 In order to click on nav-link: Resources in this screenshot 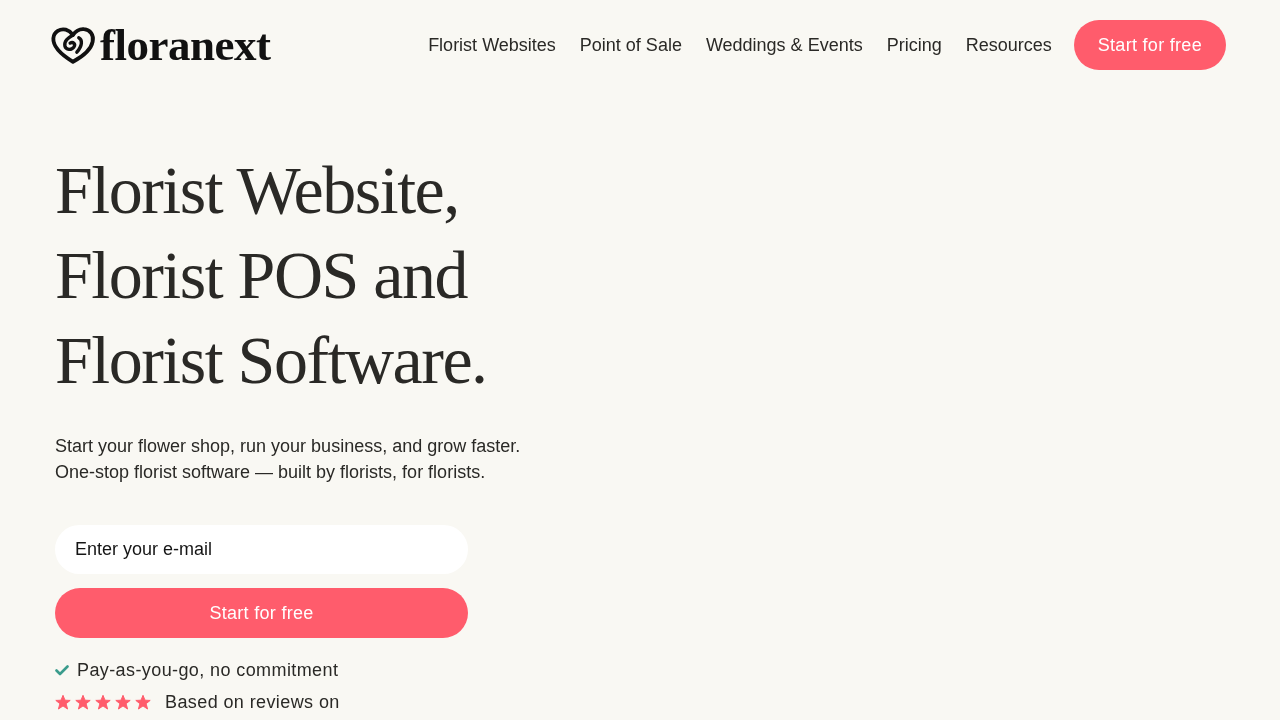, I will do `click(1008, 45)`.